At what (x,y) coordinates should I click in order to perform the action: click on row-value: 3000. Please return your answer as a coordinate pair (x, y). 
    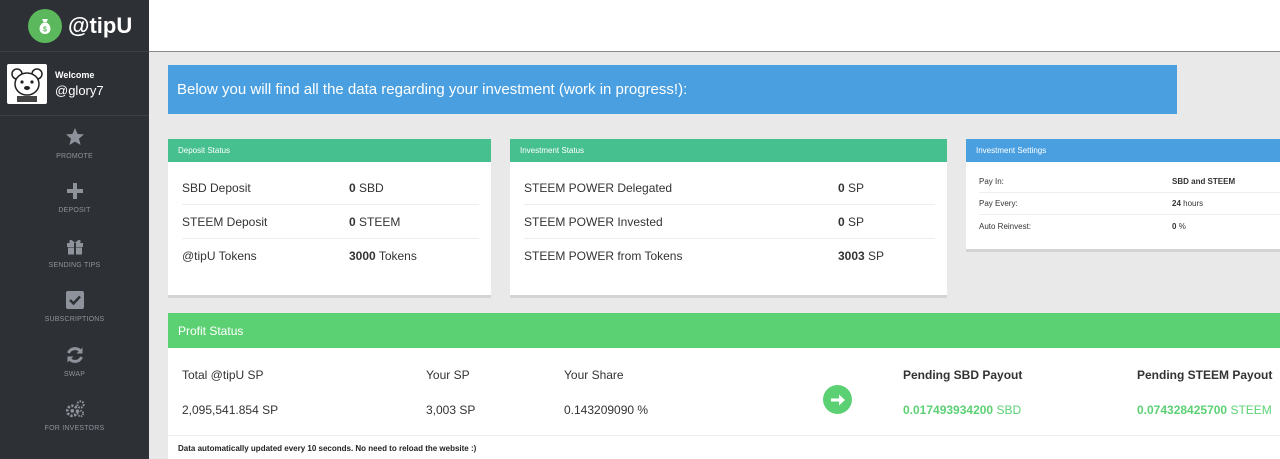
    Looking at the image, I should click on (362, 256).